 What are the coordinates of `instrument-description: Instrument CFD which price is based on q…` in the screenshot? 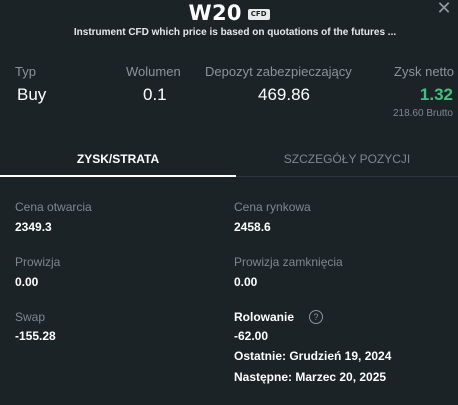 It's located at (235, 32).